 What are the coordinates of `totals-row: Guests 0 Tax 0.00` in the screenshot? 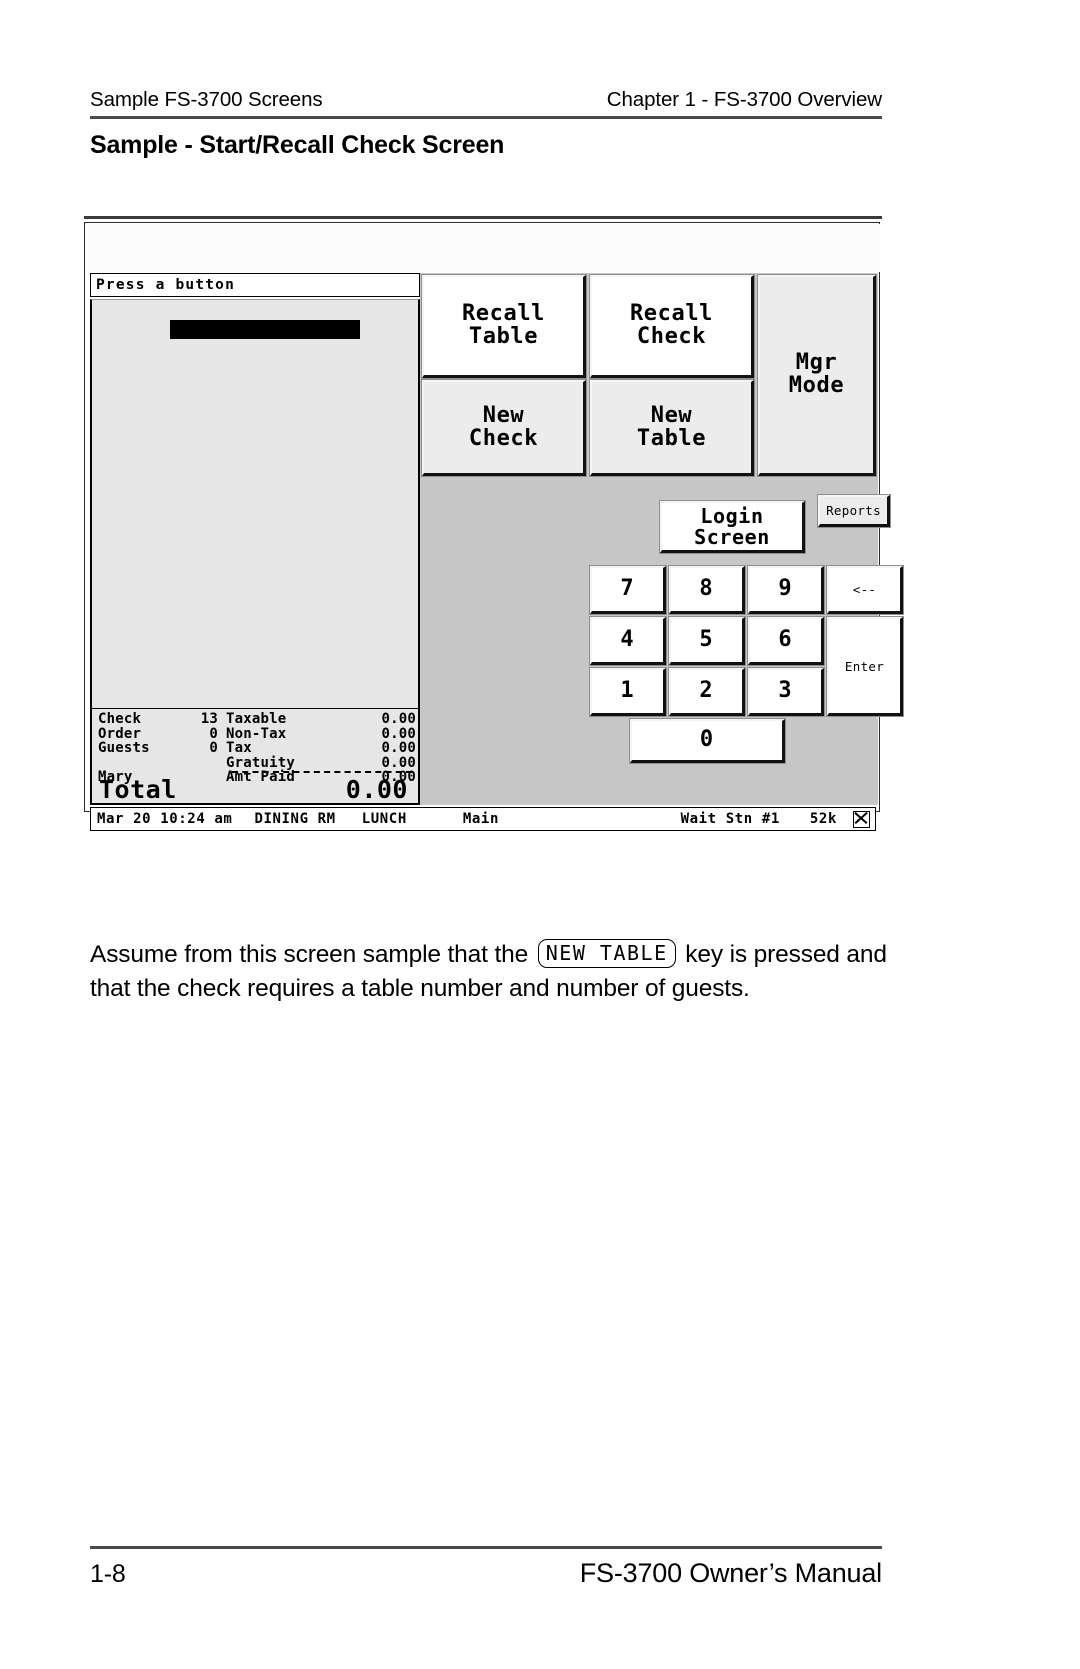 It's located at (255, 748).